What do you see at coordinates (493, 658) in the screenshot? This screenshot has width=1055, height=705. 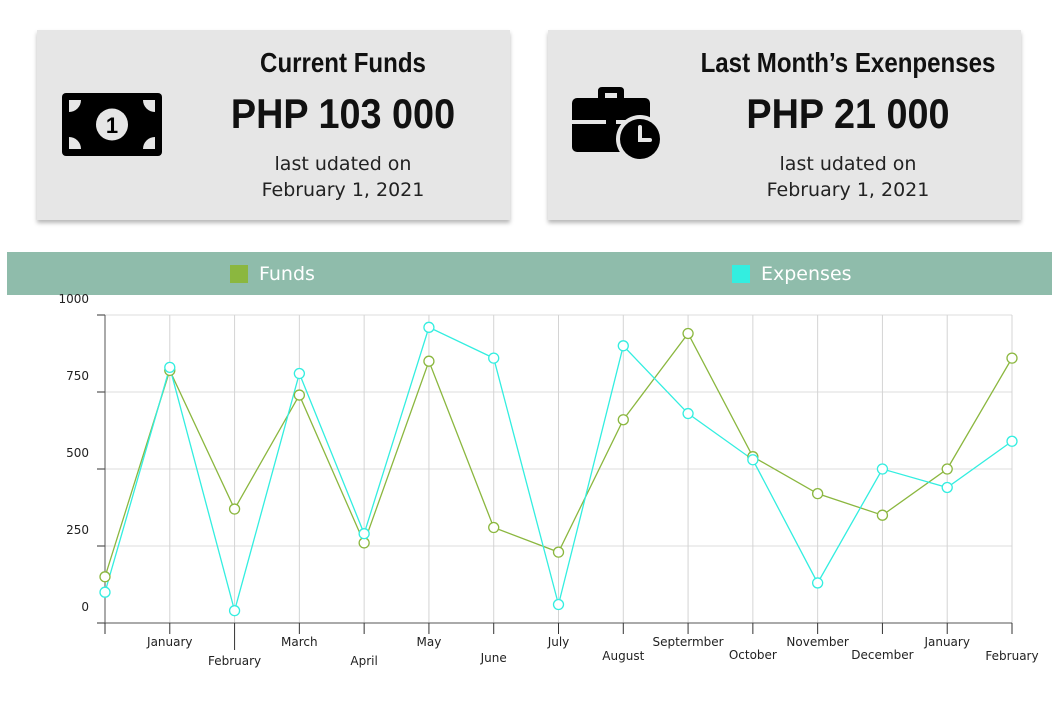 I see `x-tick-label: June` at bounding box center [493, 658].